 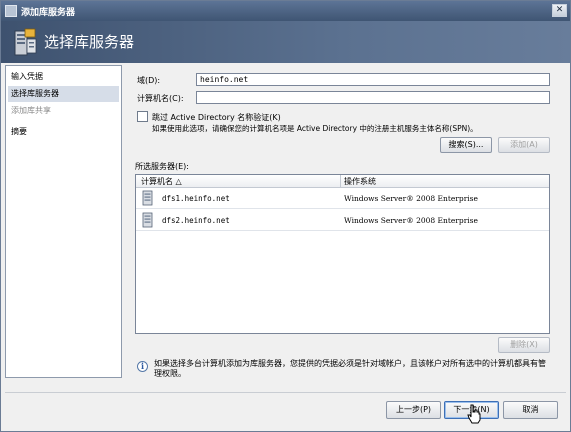 I want to click on add-button: 添加(A), so click(x=524, y=145).